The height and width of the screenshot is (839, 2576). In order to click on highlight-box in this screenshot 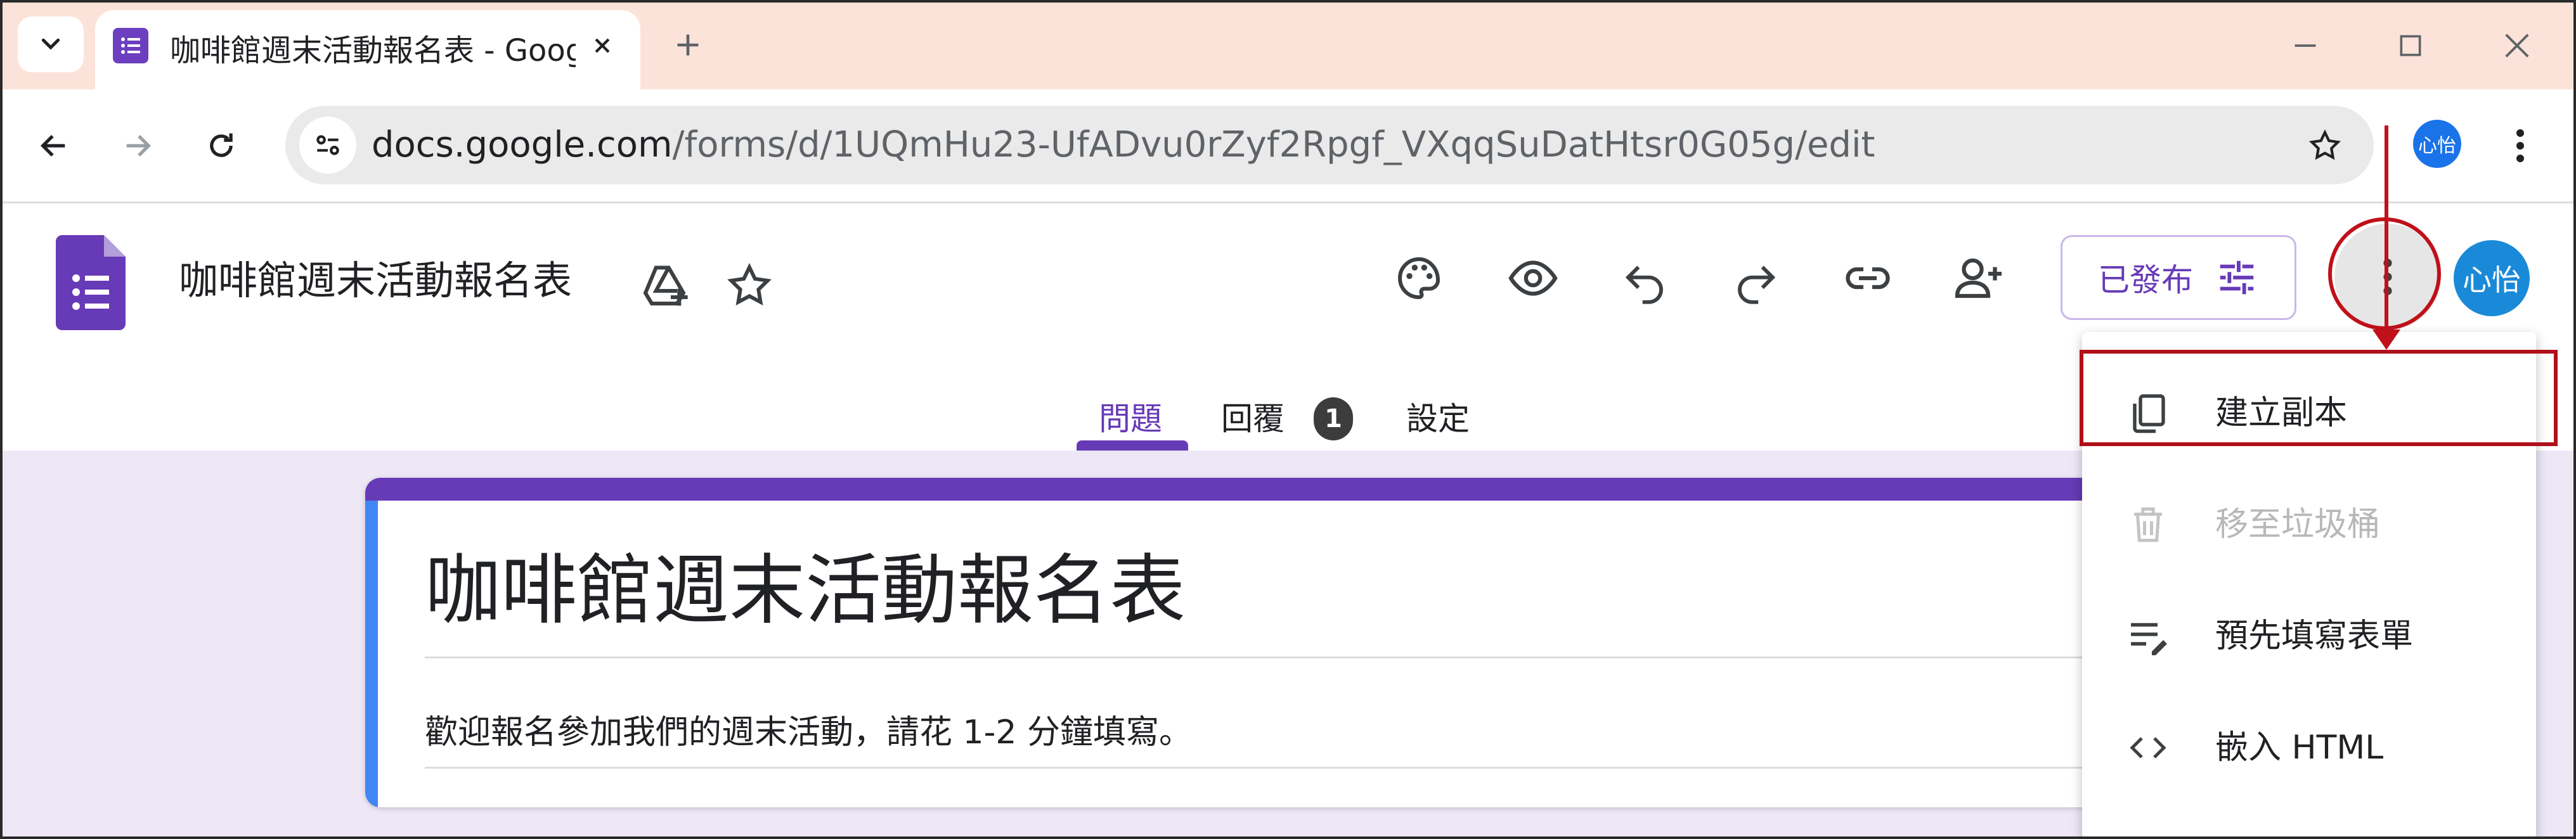, I will do `click(2319, 398)`.